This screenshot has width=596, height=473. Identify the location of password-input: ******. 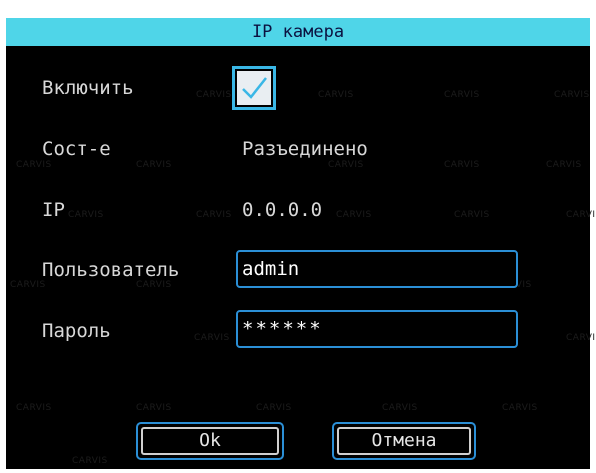
(377, 329).